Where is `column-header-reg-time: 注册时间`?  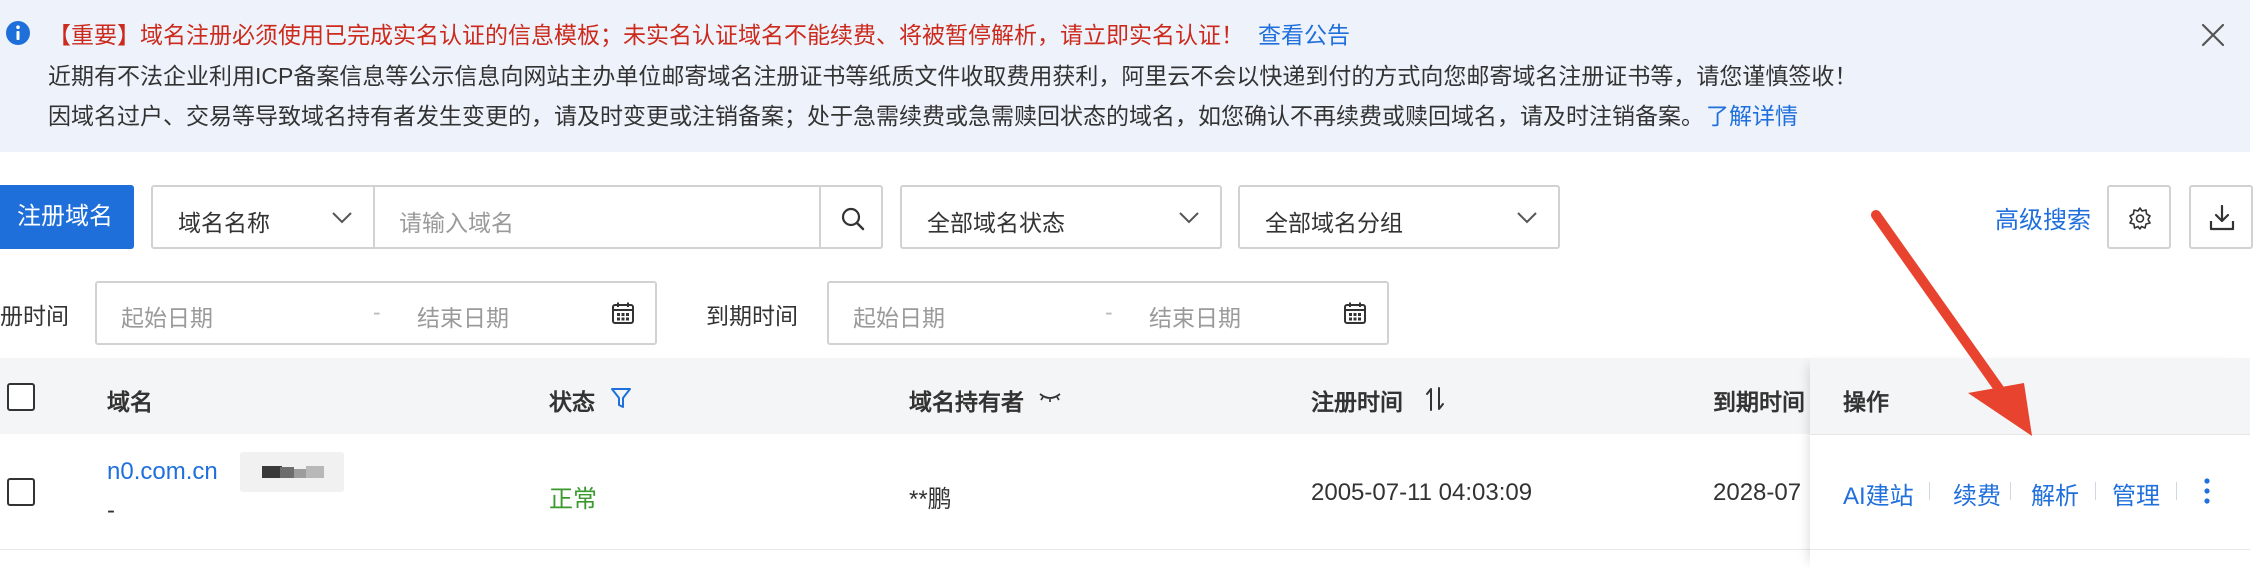 column-header-reg-time: 注册时间 is located at coordinates (1357, 402).